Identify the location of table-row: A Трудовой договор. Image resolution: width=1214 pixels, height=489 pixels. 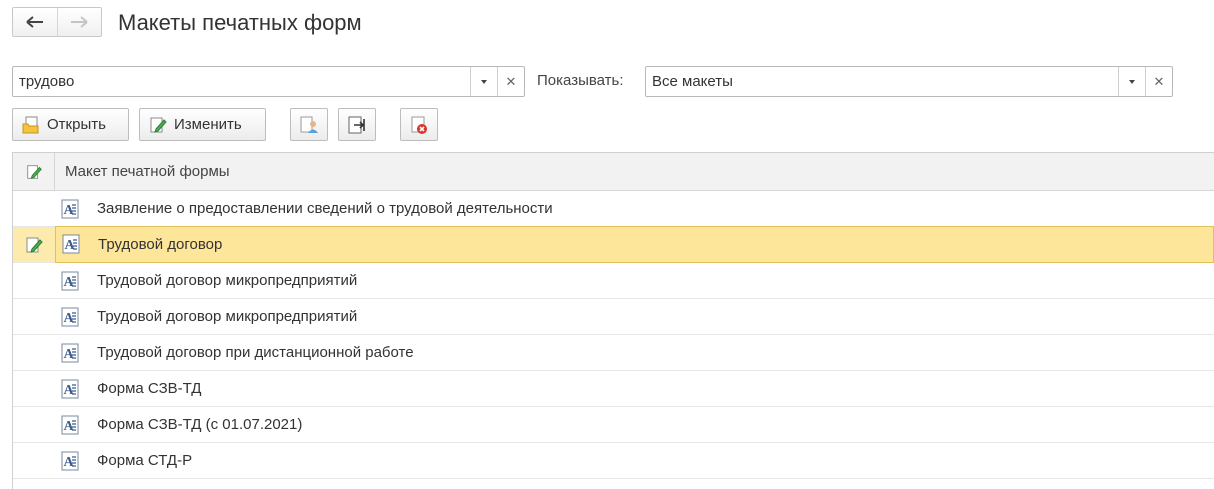
(613, 244).